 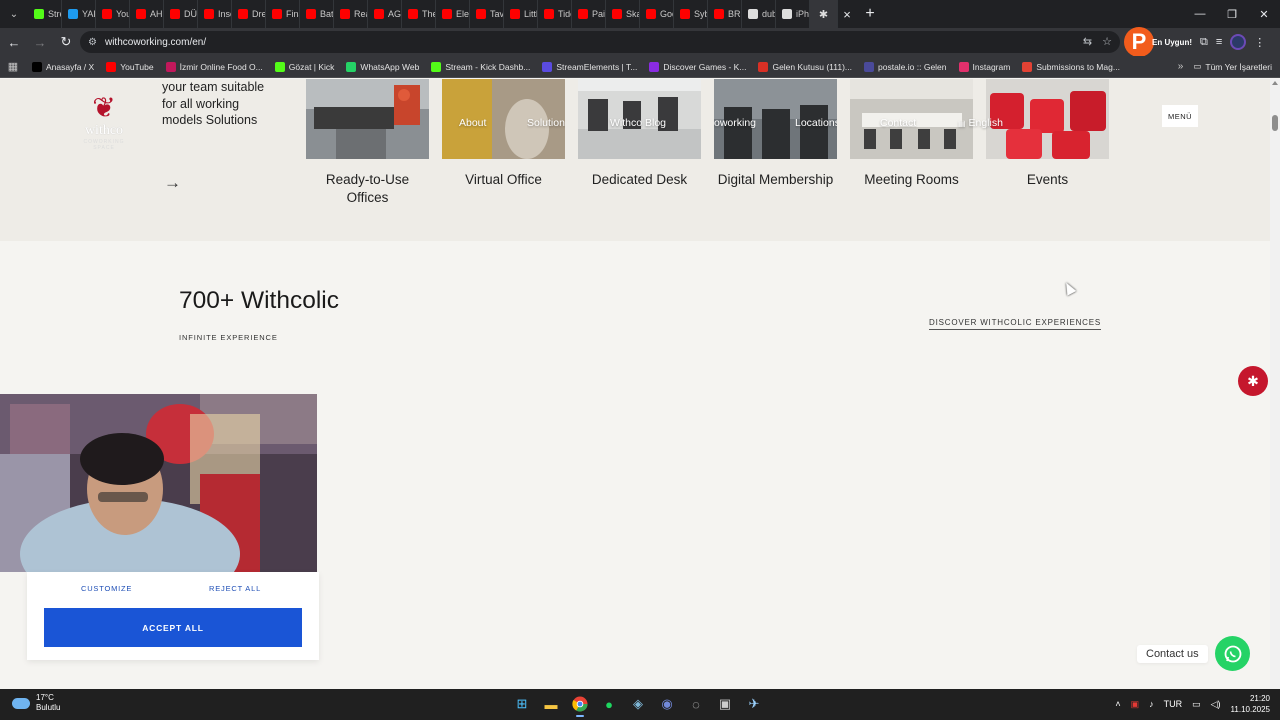 I want to click on browser-tab: God, so click(x=657, y=14).